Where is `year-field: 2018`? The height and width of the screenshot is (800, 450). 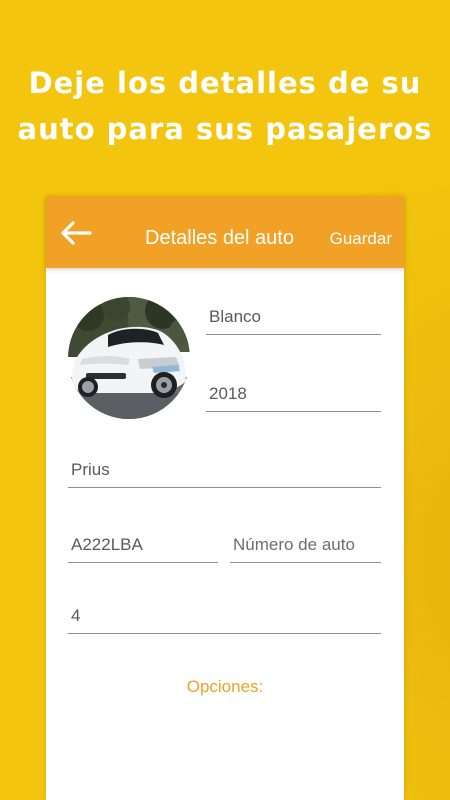 year-field: 2018 is located at coordinates (293, 394).